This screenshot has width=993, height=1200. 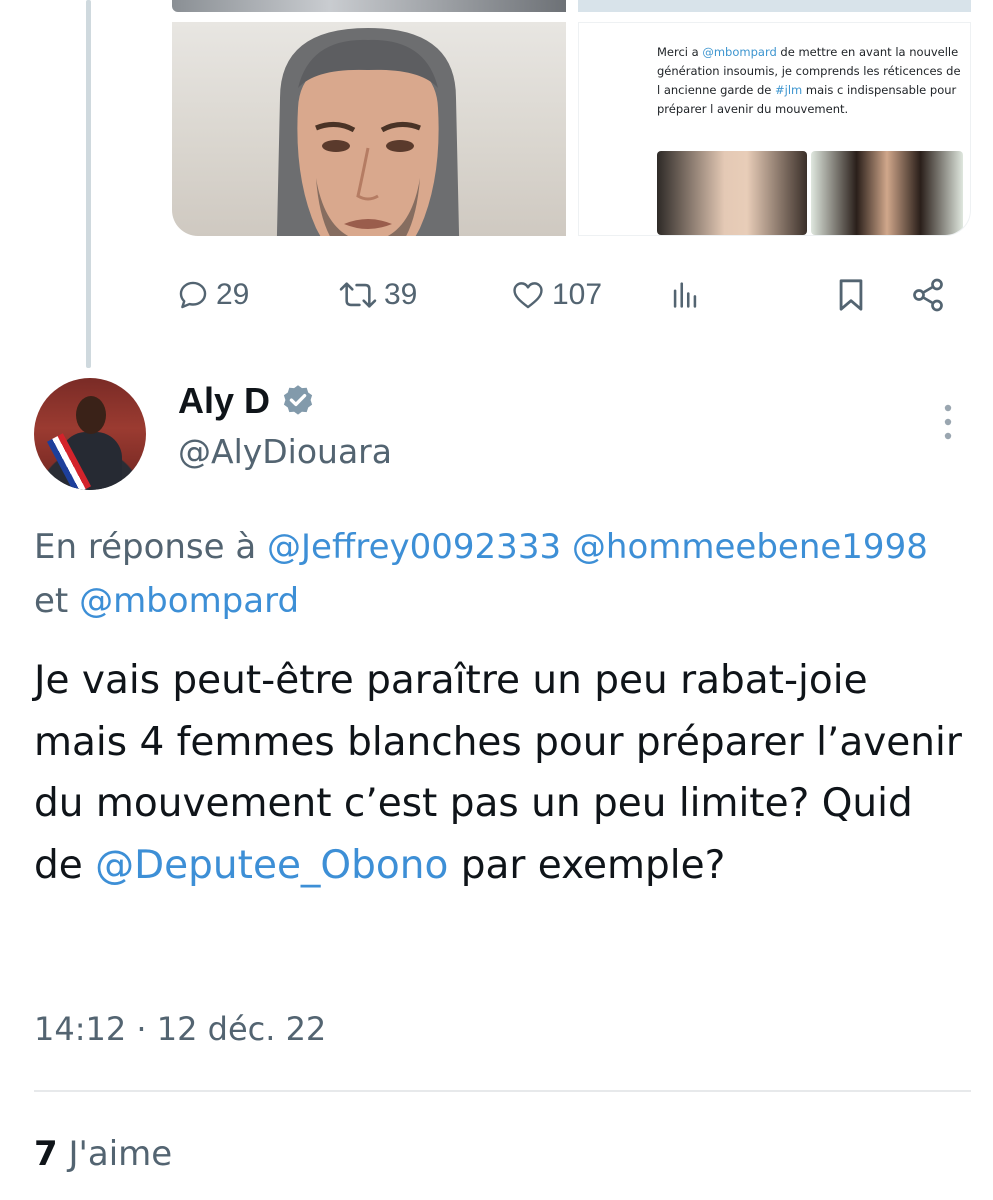 What do you see at coordinates (369, 6) in the screenshot?
I see `media-image-top-left` at bounding box center [369, 6].